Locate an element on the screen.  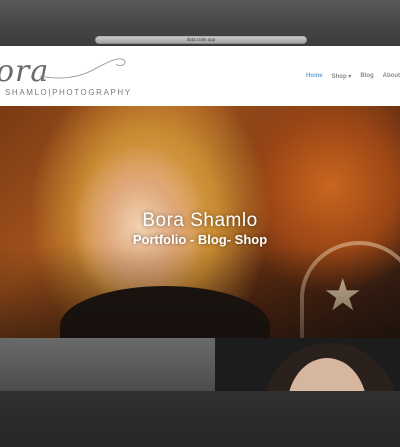
bottom-bezel is located at coordinates (200, 419).